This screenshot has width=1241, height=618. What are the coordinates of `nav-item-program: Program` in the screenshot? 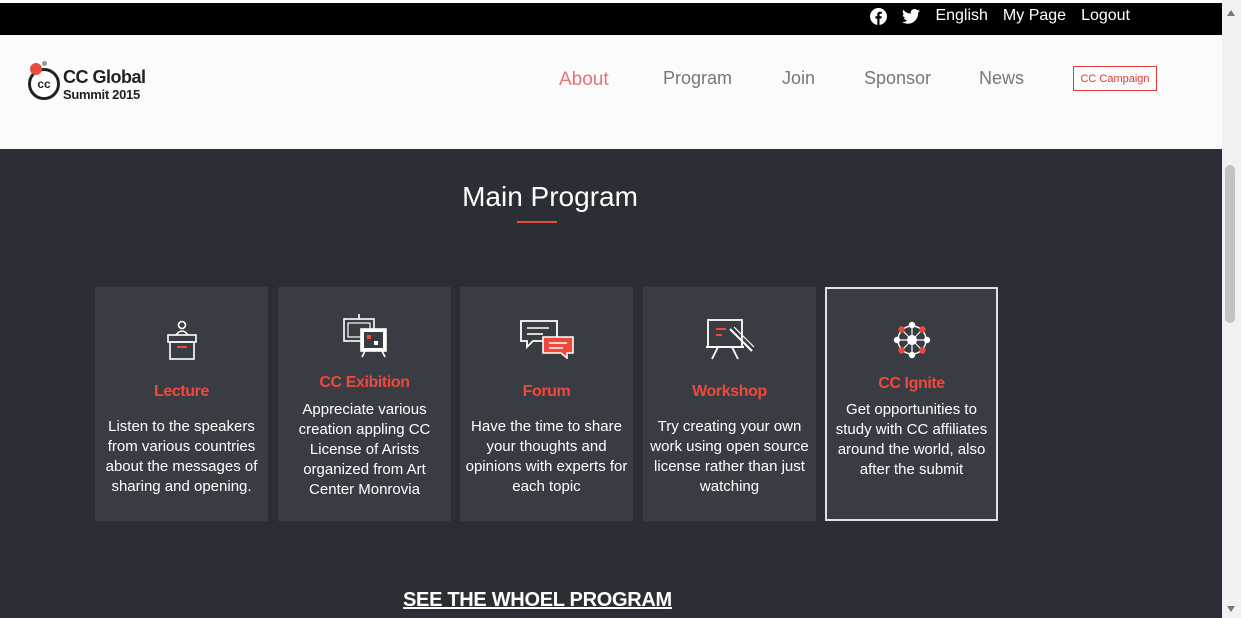 It's located at (697, 78).